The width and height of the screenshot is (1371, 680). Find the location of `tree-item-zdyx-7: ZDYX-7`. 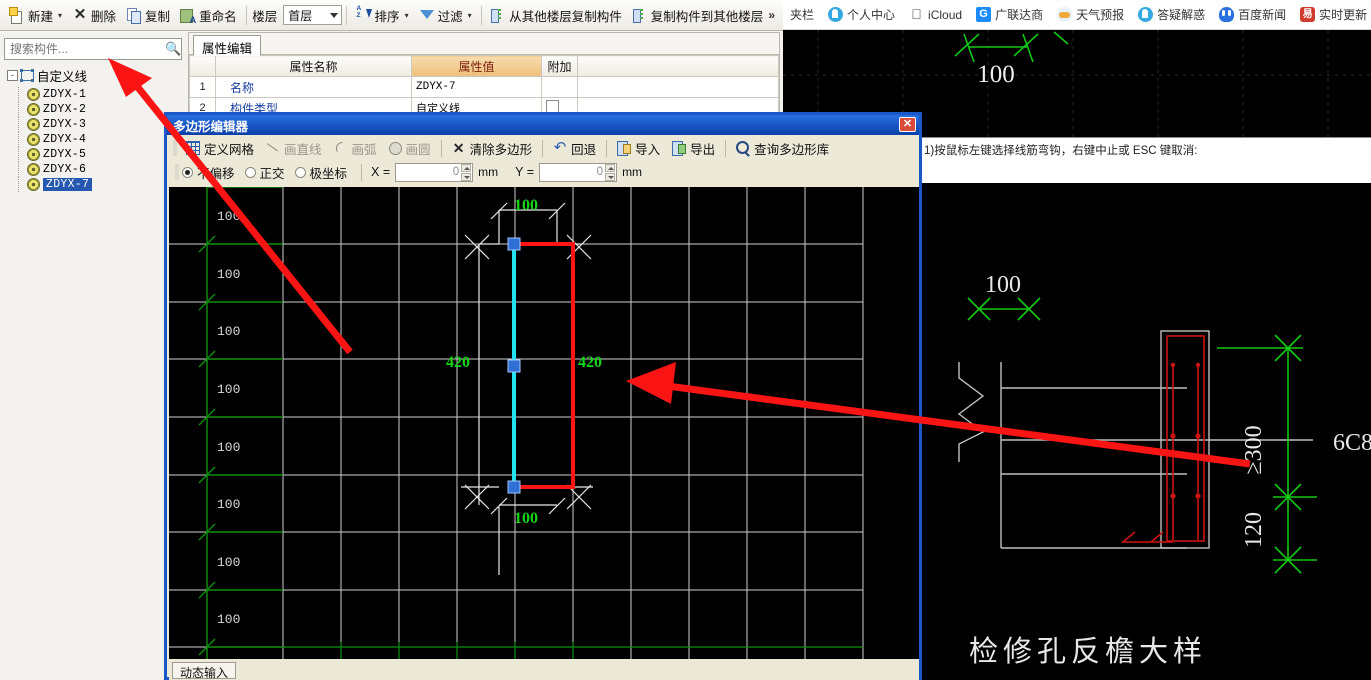

tree-item-zdyx-7: ZDYX-7 is located at coordinates (93, 184).